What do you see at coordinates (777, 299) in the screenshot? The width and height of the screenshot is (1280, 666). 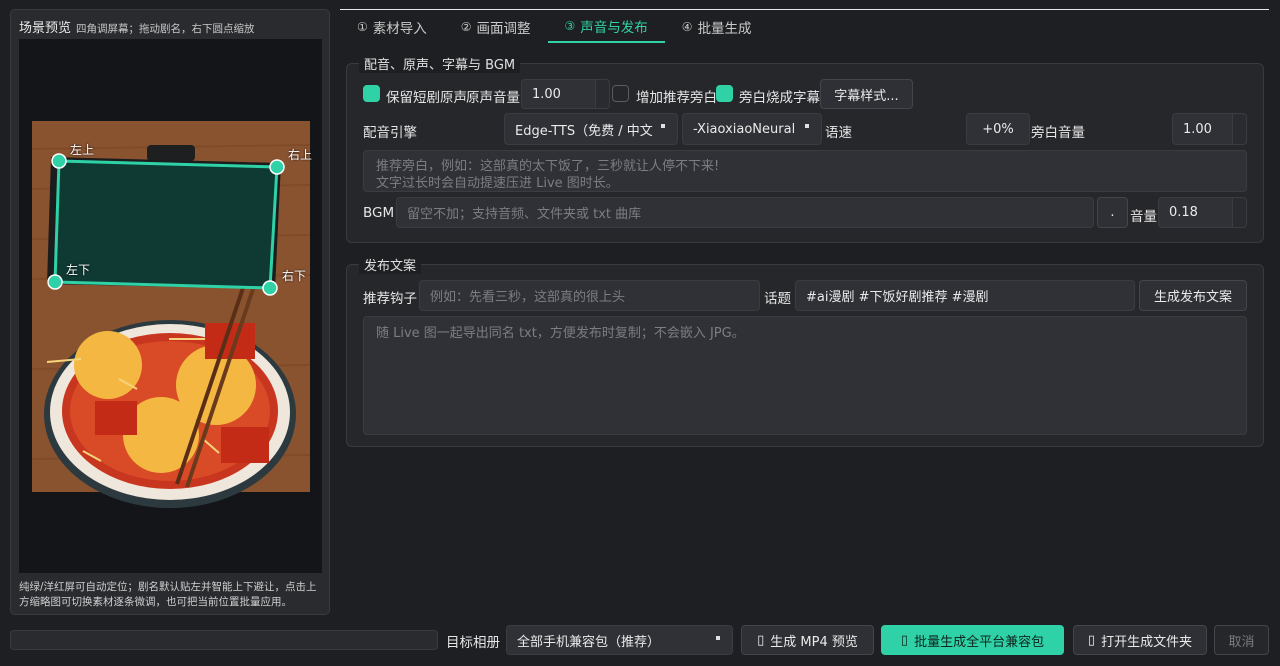 I see `topic-label: 话题` at bounding box center [777, 299].